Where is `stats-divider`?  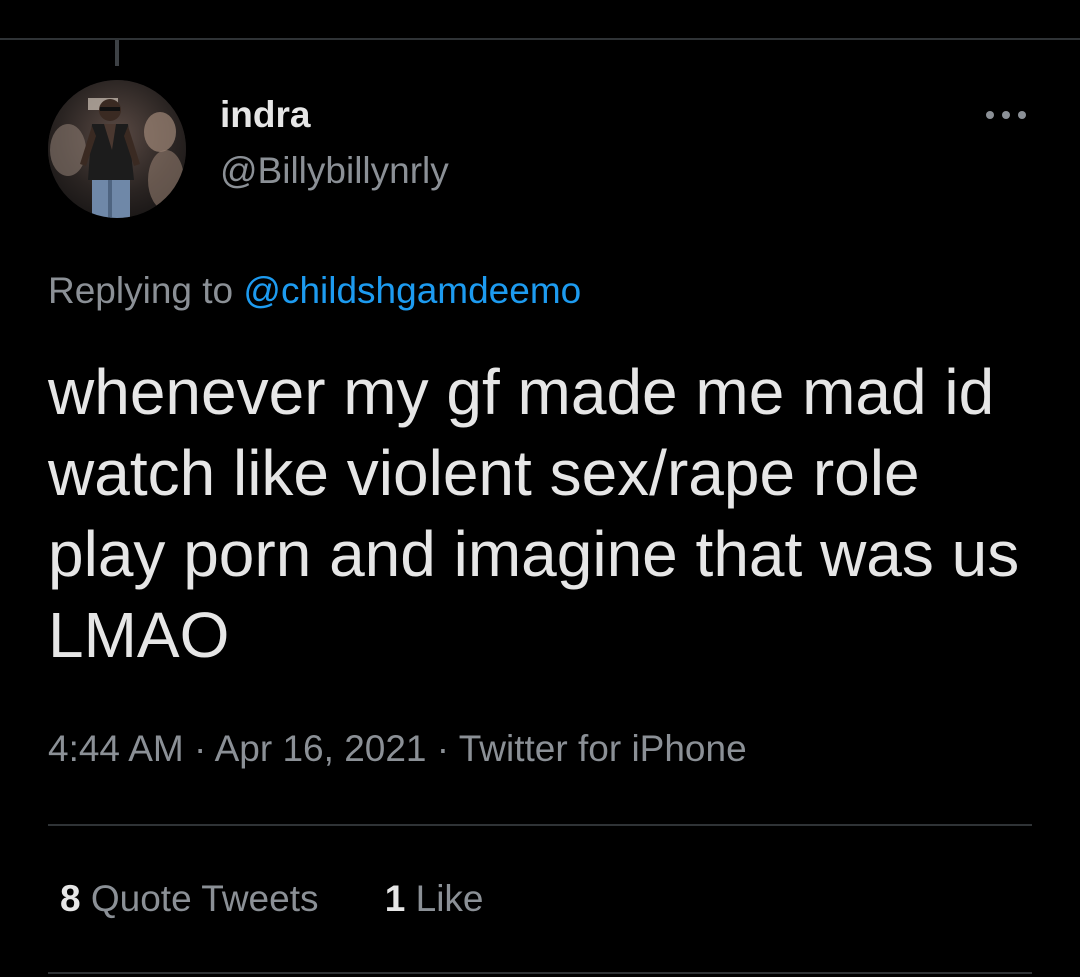
stats-divider is located at coordinates (540, 825).